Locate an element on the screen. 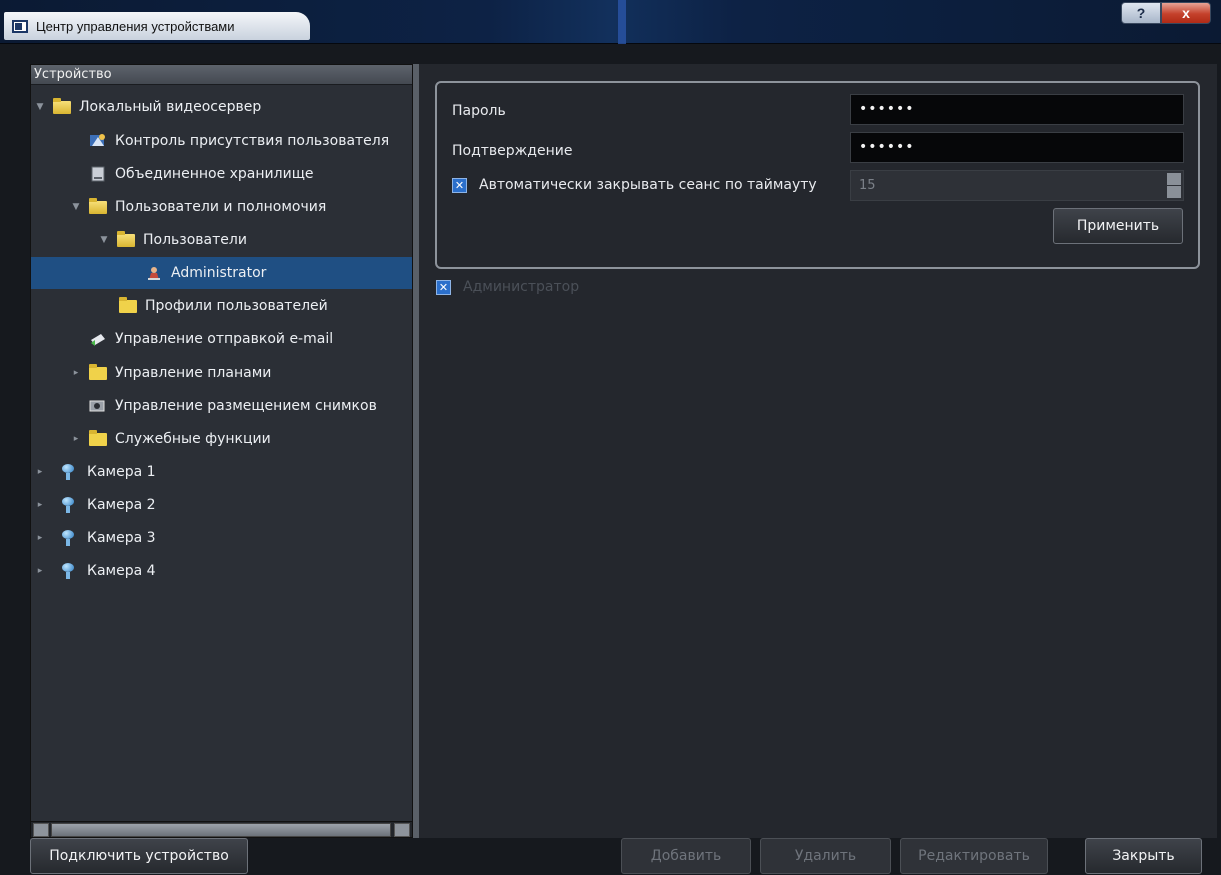 Image resolution: width=1221 pixels, height=875 pixels. tree-item-label: Служебные функции is located at coordinates (193, 439).